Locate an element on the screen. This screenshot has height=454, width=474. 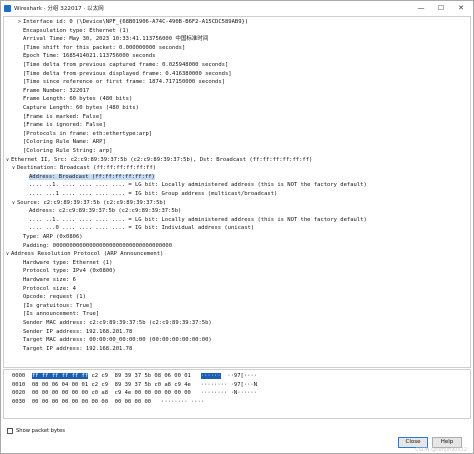
tree-row-text: Frame Length: 60 bytes (480 bits) is located at coordinates (78, 99).